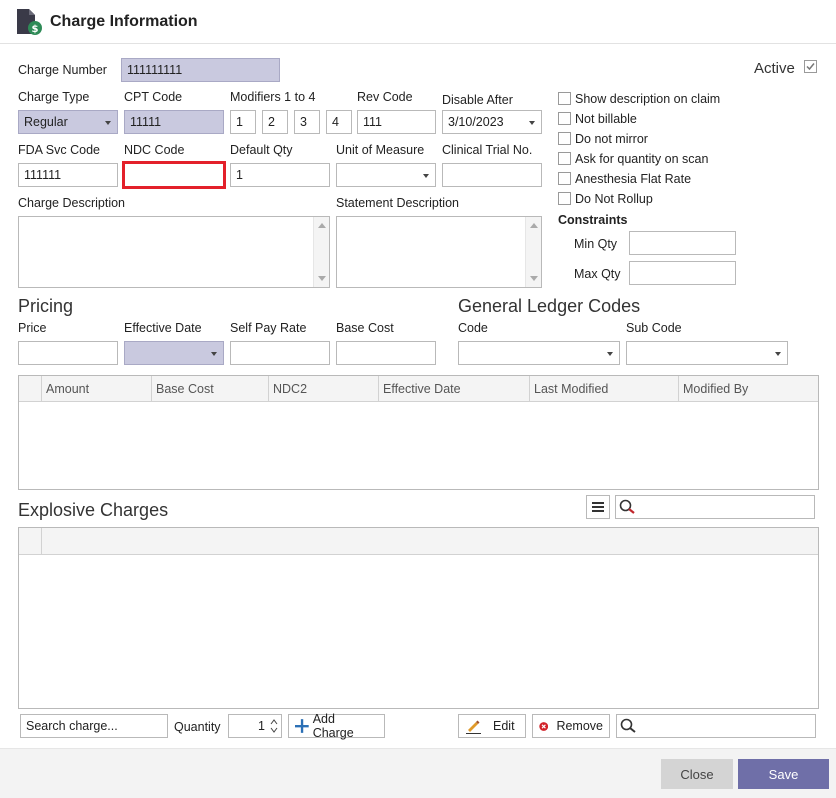 The width and height of the screenshot is (836, 798). What do you see at coordinates (397, 203) in the screenshot?
I see `statement-description-label: Statement Description` at bounding box center [397, 203].